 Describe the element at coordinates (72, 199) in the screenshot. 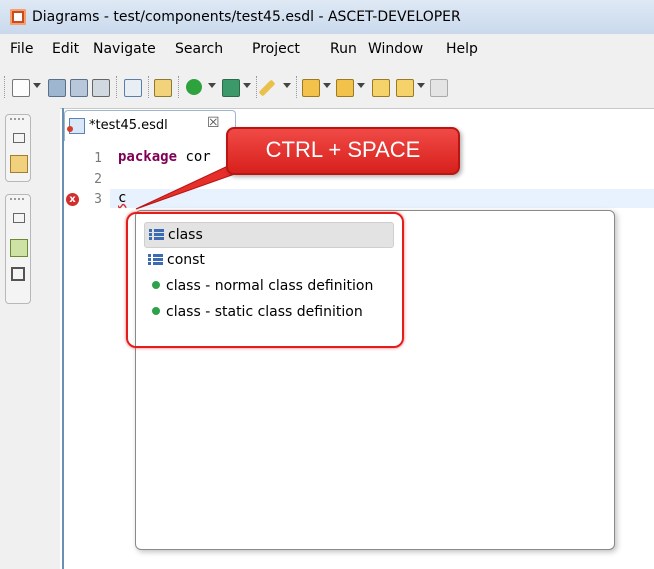

I see `error-marker-icon: x` at that location.